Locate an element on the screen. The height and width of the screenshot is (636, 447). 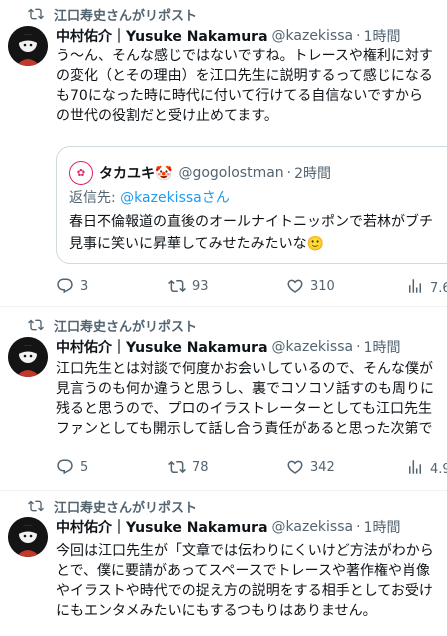
like-count: 310 is located at coordinates (322, 286).